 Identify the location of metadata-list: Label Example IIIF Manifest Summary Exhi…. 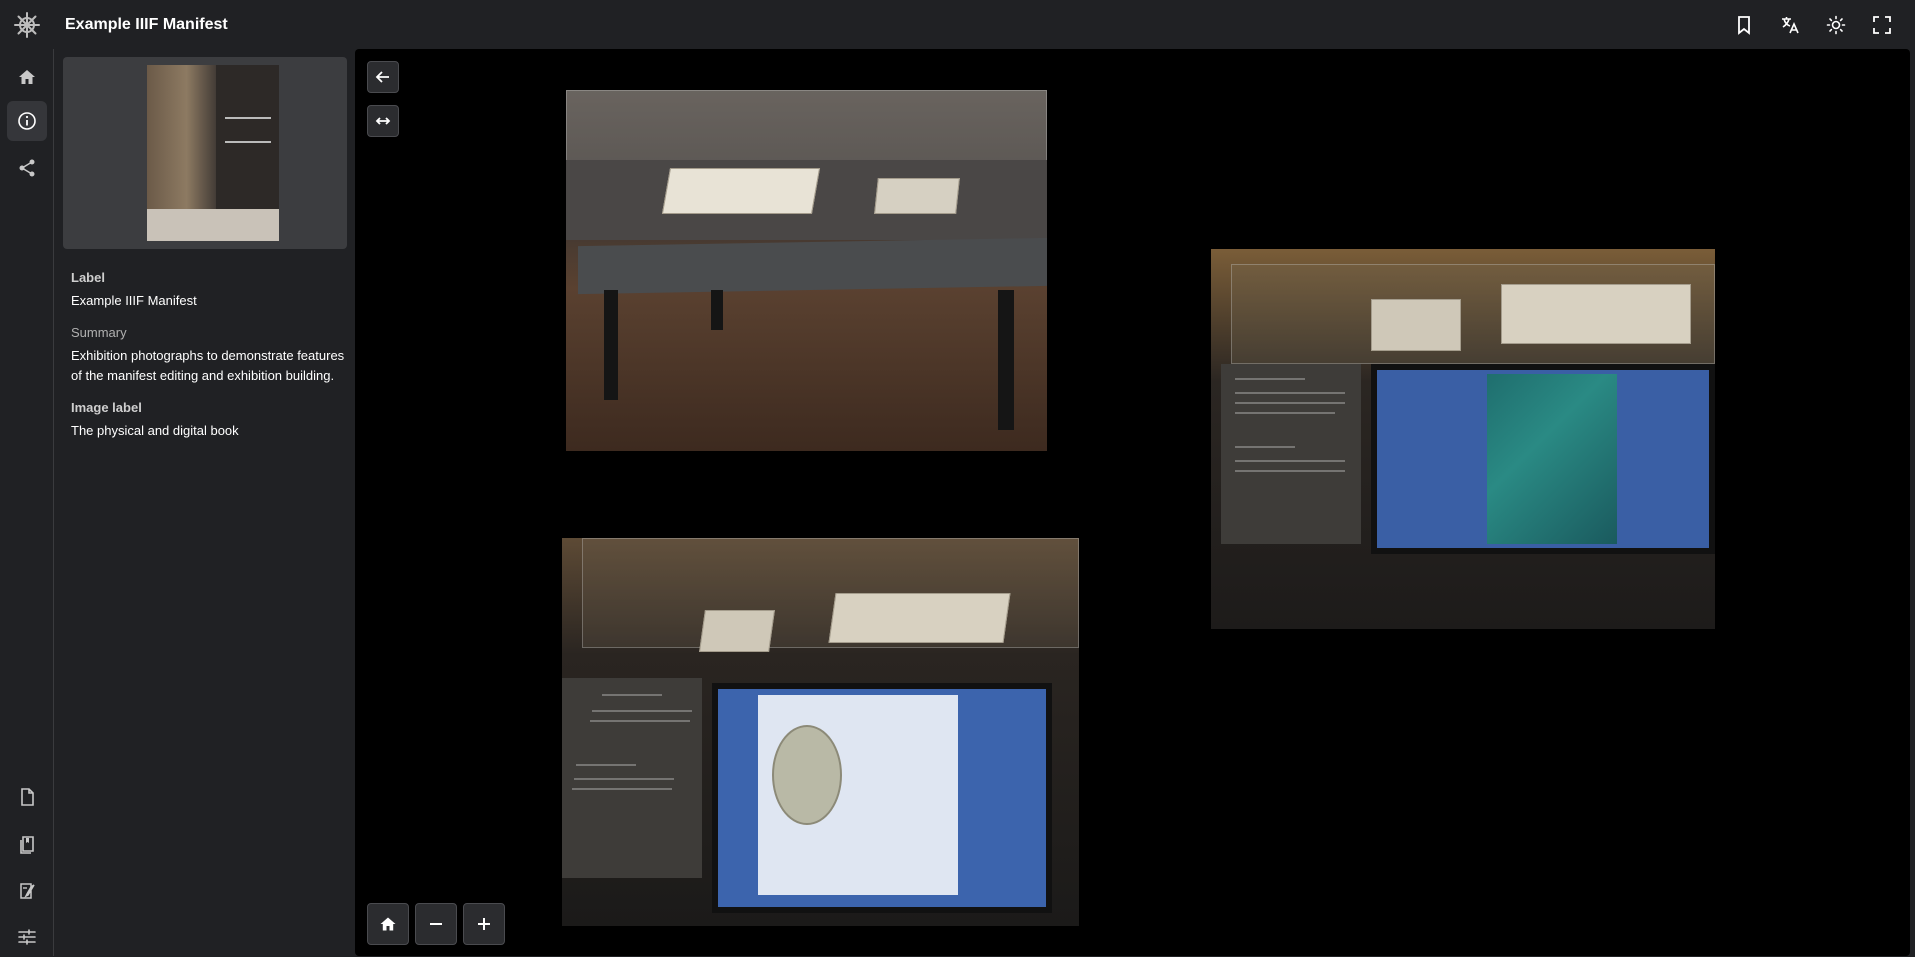
(209, 362).